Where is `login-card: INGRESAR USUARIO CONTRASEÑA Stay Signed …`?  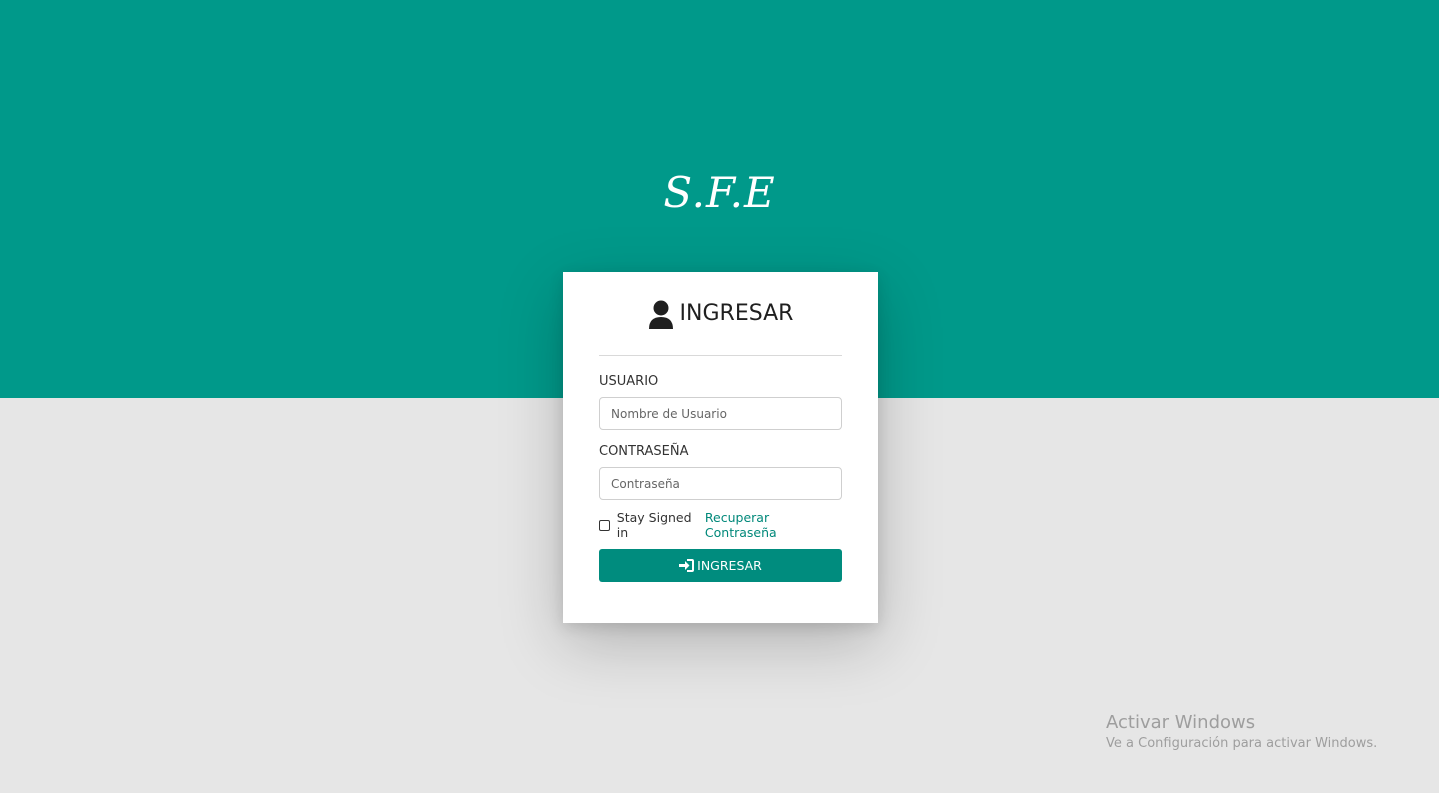 login-card: INGRESAR USUARIO CONTRASEÑA Stay Signed … is located at coordinates (720, 447).